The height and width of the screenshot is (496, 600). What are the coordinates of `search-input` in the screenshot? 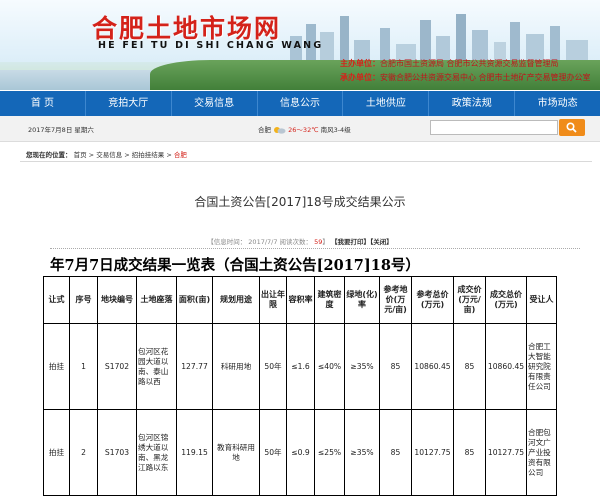 It's located at (494, 127).